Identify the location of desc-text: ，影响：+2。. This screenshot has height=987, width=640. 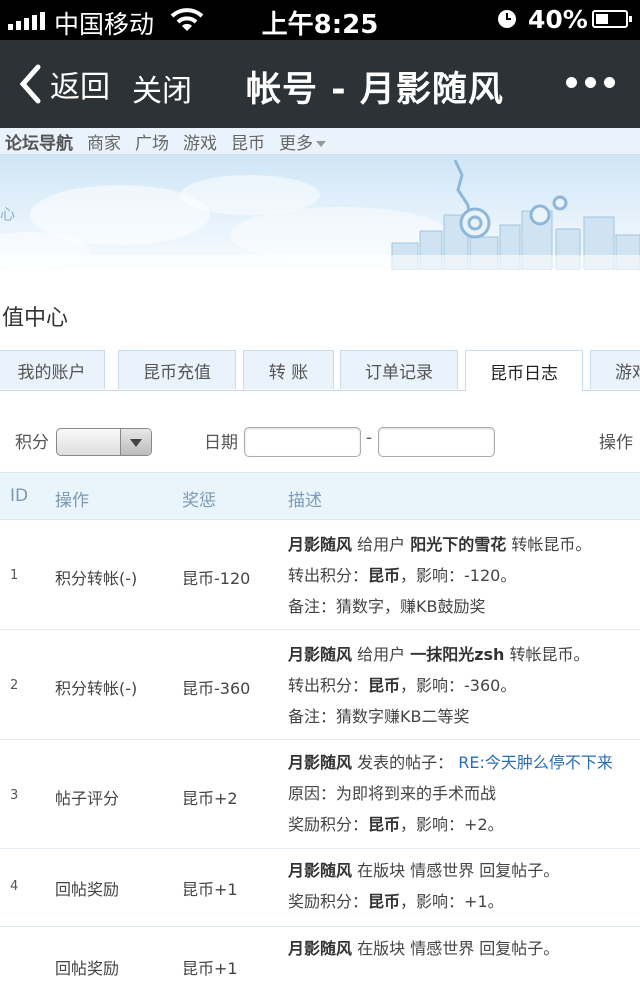
(452, 824).